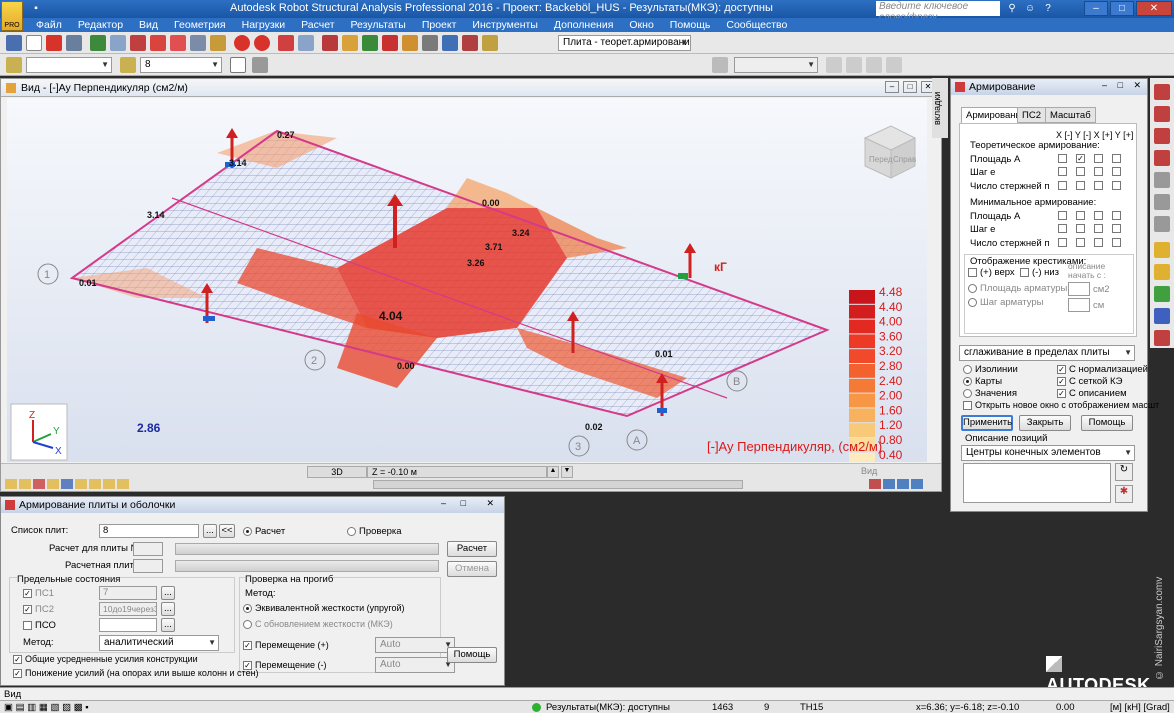 The width and height of the screenshot is (1174, 713). What do you see at coordinates (1096, 8) in the screenshot?
I see `minimize-button: –` at bounding box center [1096, 8].